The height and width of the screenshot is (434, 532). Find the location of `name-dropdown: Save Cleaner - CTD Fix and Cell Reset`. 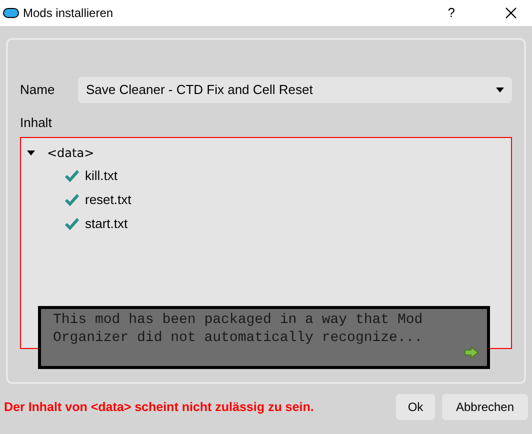

name-dropdown: Save Cleaner - CTD Fix and Cell Reset is located at coordinates (295, 90).